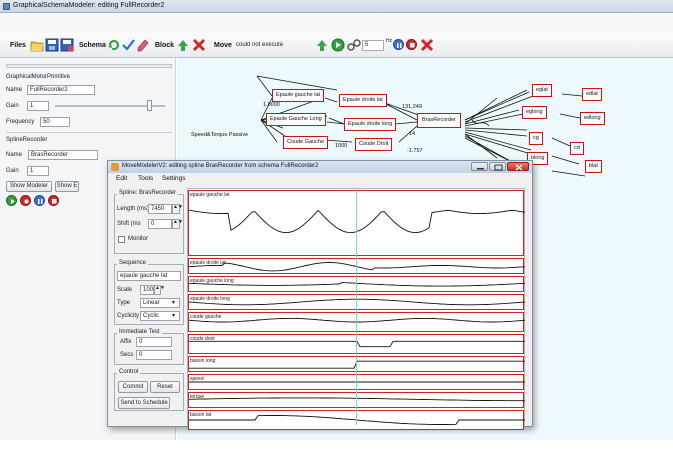 The width and height of the screenshot is (673, 470). What do you see at coordinates (160, 209) in the screenshot?
I see `length-input: 7450` at bounding box center [160, 209].